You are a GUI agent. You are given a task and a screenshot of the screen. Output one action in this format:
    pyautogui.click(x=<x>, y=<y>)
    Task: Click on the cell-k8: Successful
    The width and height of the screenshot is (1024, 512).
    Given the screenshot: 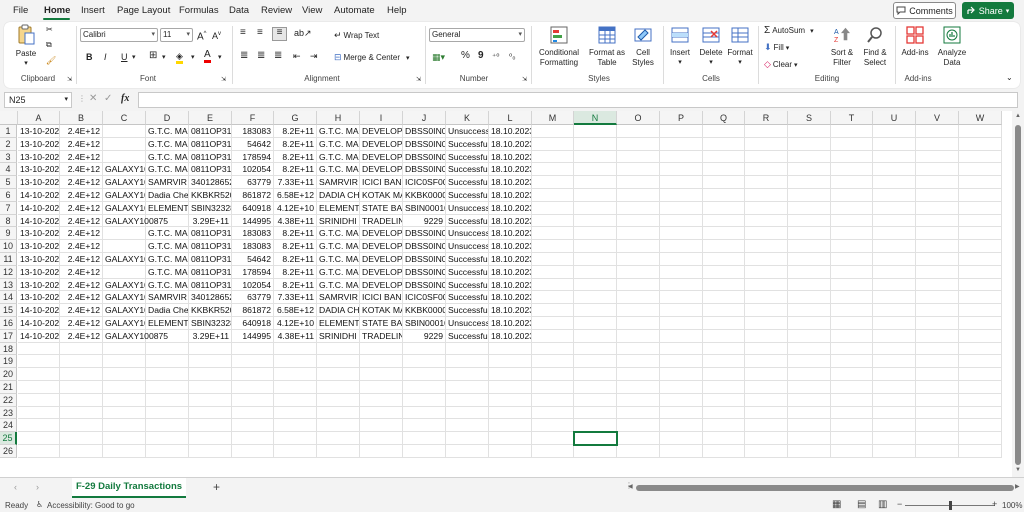 What is the action you would take?
    pyautogui.click(x=467, y=221)
    